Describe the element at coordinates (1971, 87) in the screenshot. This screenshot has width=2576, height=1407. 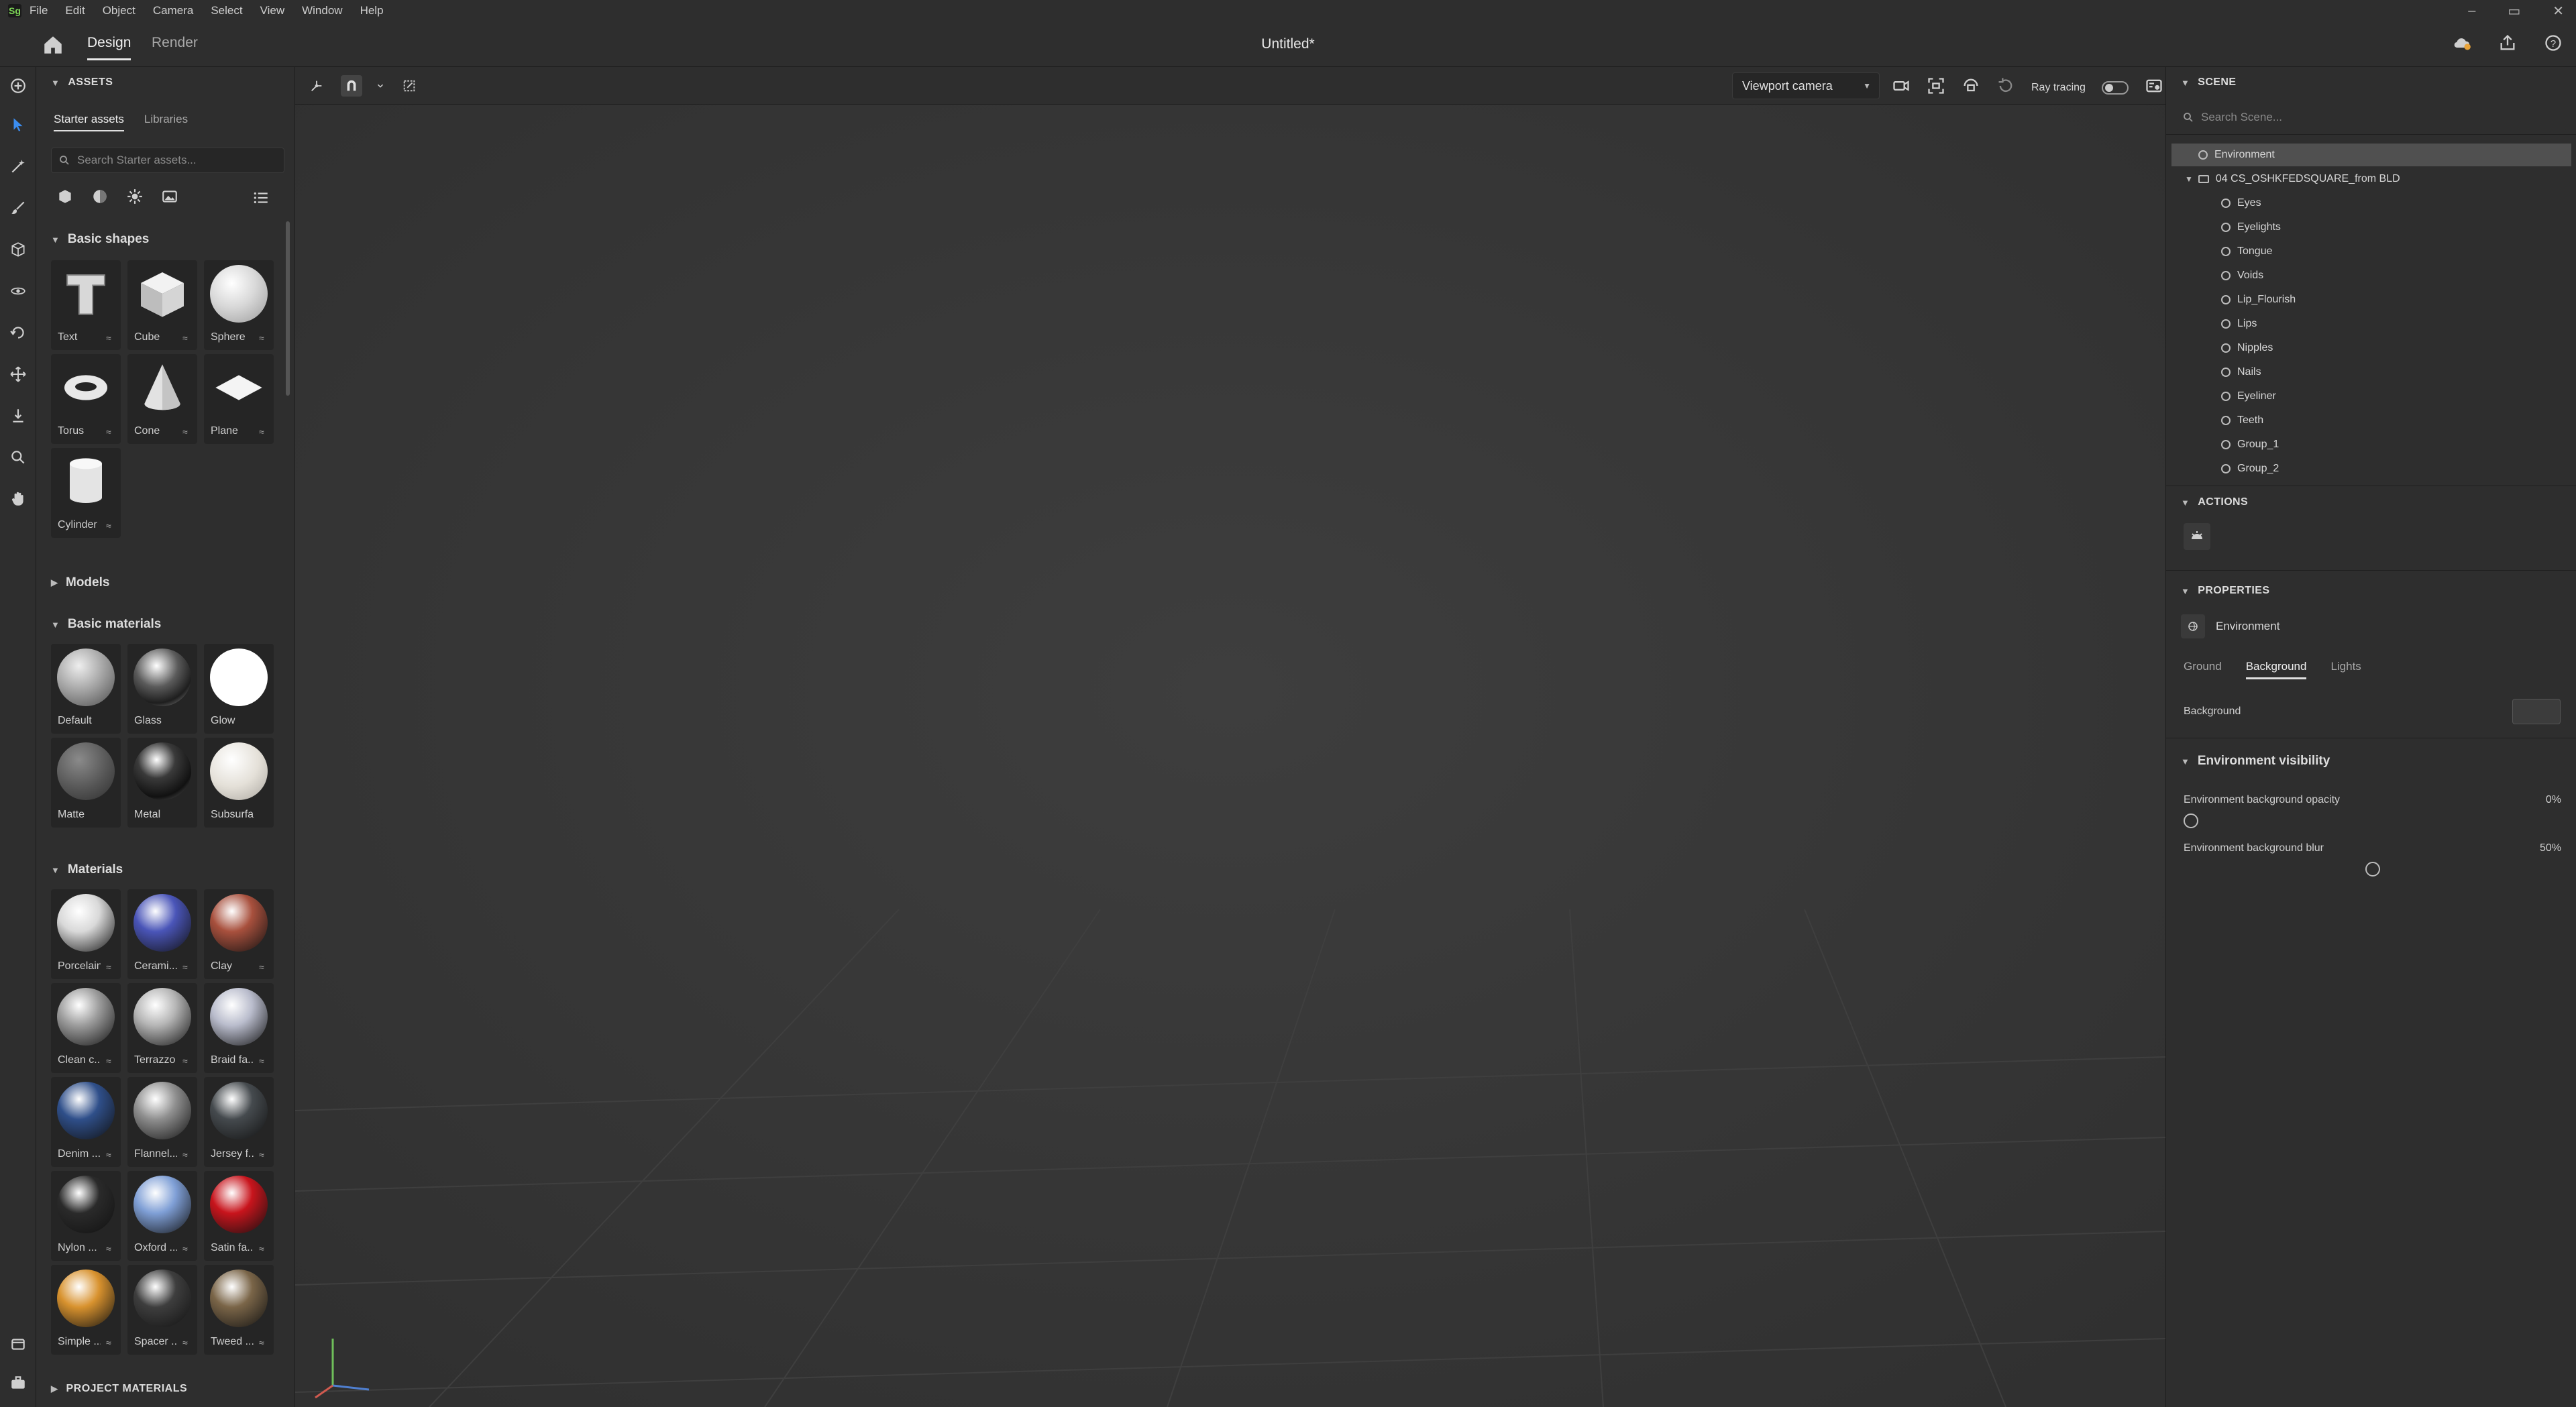
I see `orbit-camera-icon` at that location.